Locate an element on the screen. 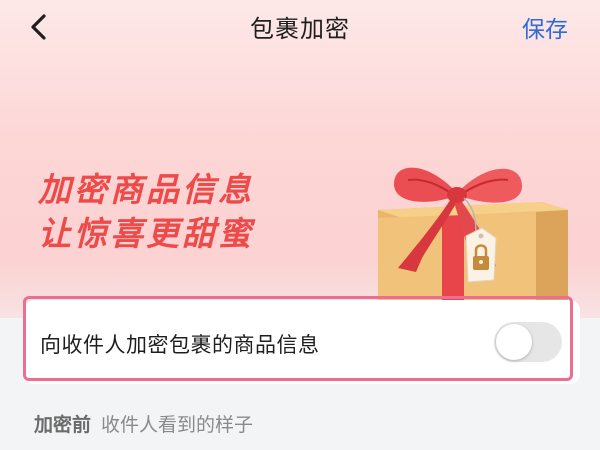 This screenshot has width=600, height=450. section-title: 加密前 is located at coordinates (63, 425).